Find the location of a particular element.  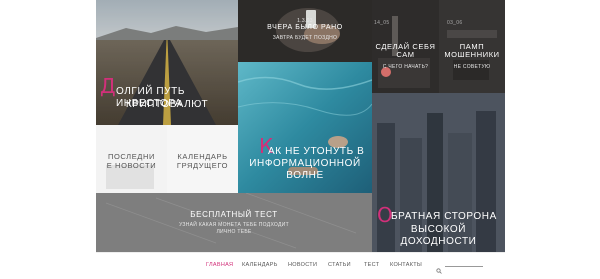

nav-item-test: Тест is located at coordinates (371, 265).